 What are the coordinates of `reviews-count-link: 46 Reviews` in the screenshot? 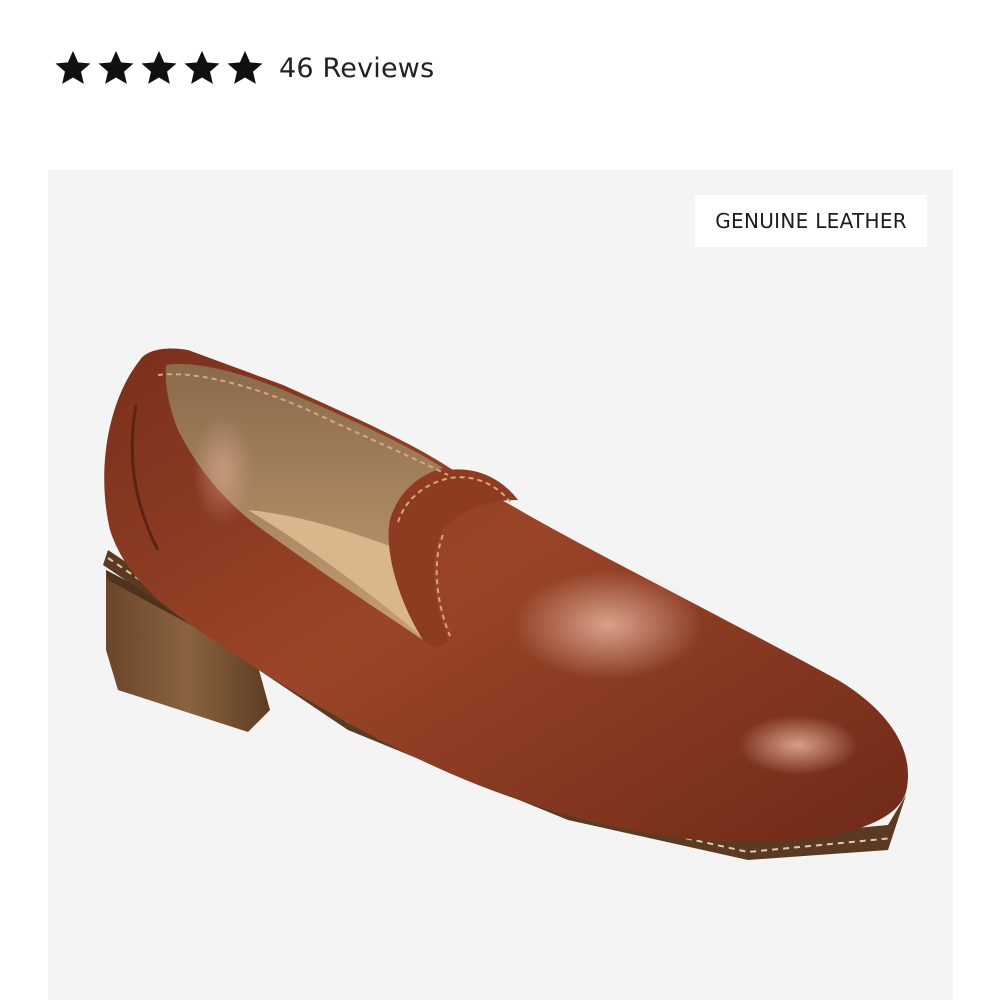 It's located at (356, 68).